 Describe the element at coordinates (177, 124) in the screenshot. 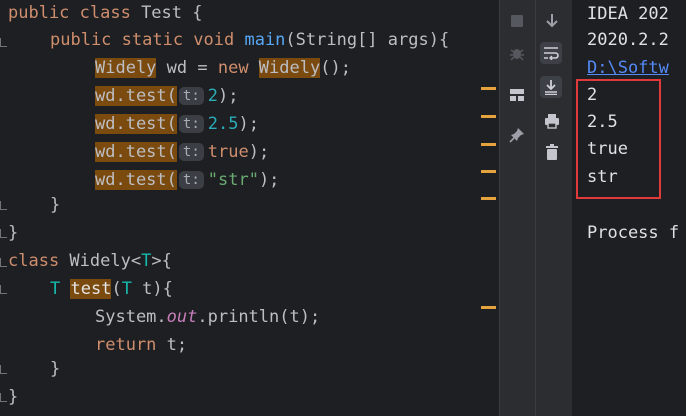

I see `code-line: wd.test(t: 2.5);` at that location.